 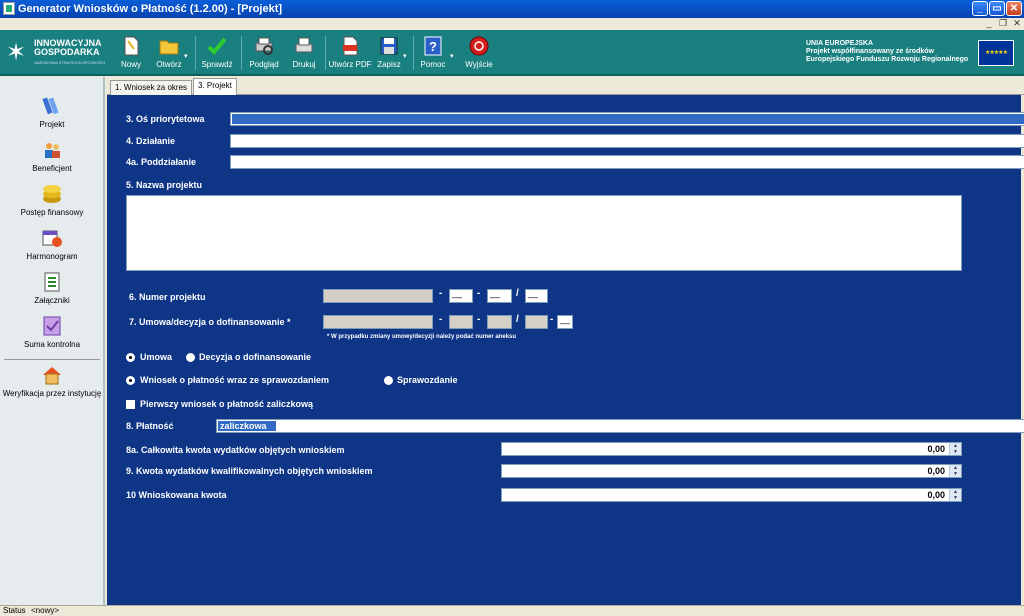 I want to click on calendar-clock-icon, so click(x=52, y=238).